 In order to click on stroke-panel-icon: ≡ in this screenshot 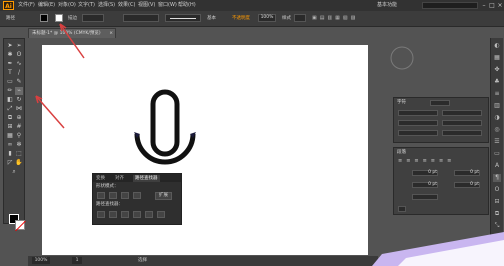, I will do `click(497, 94)`.